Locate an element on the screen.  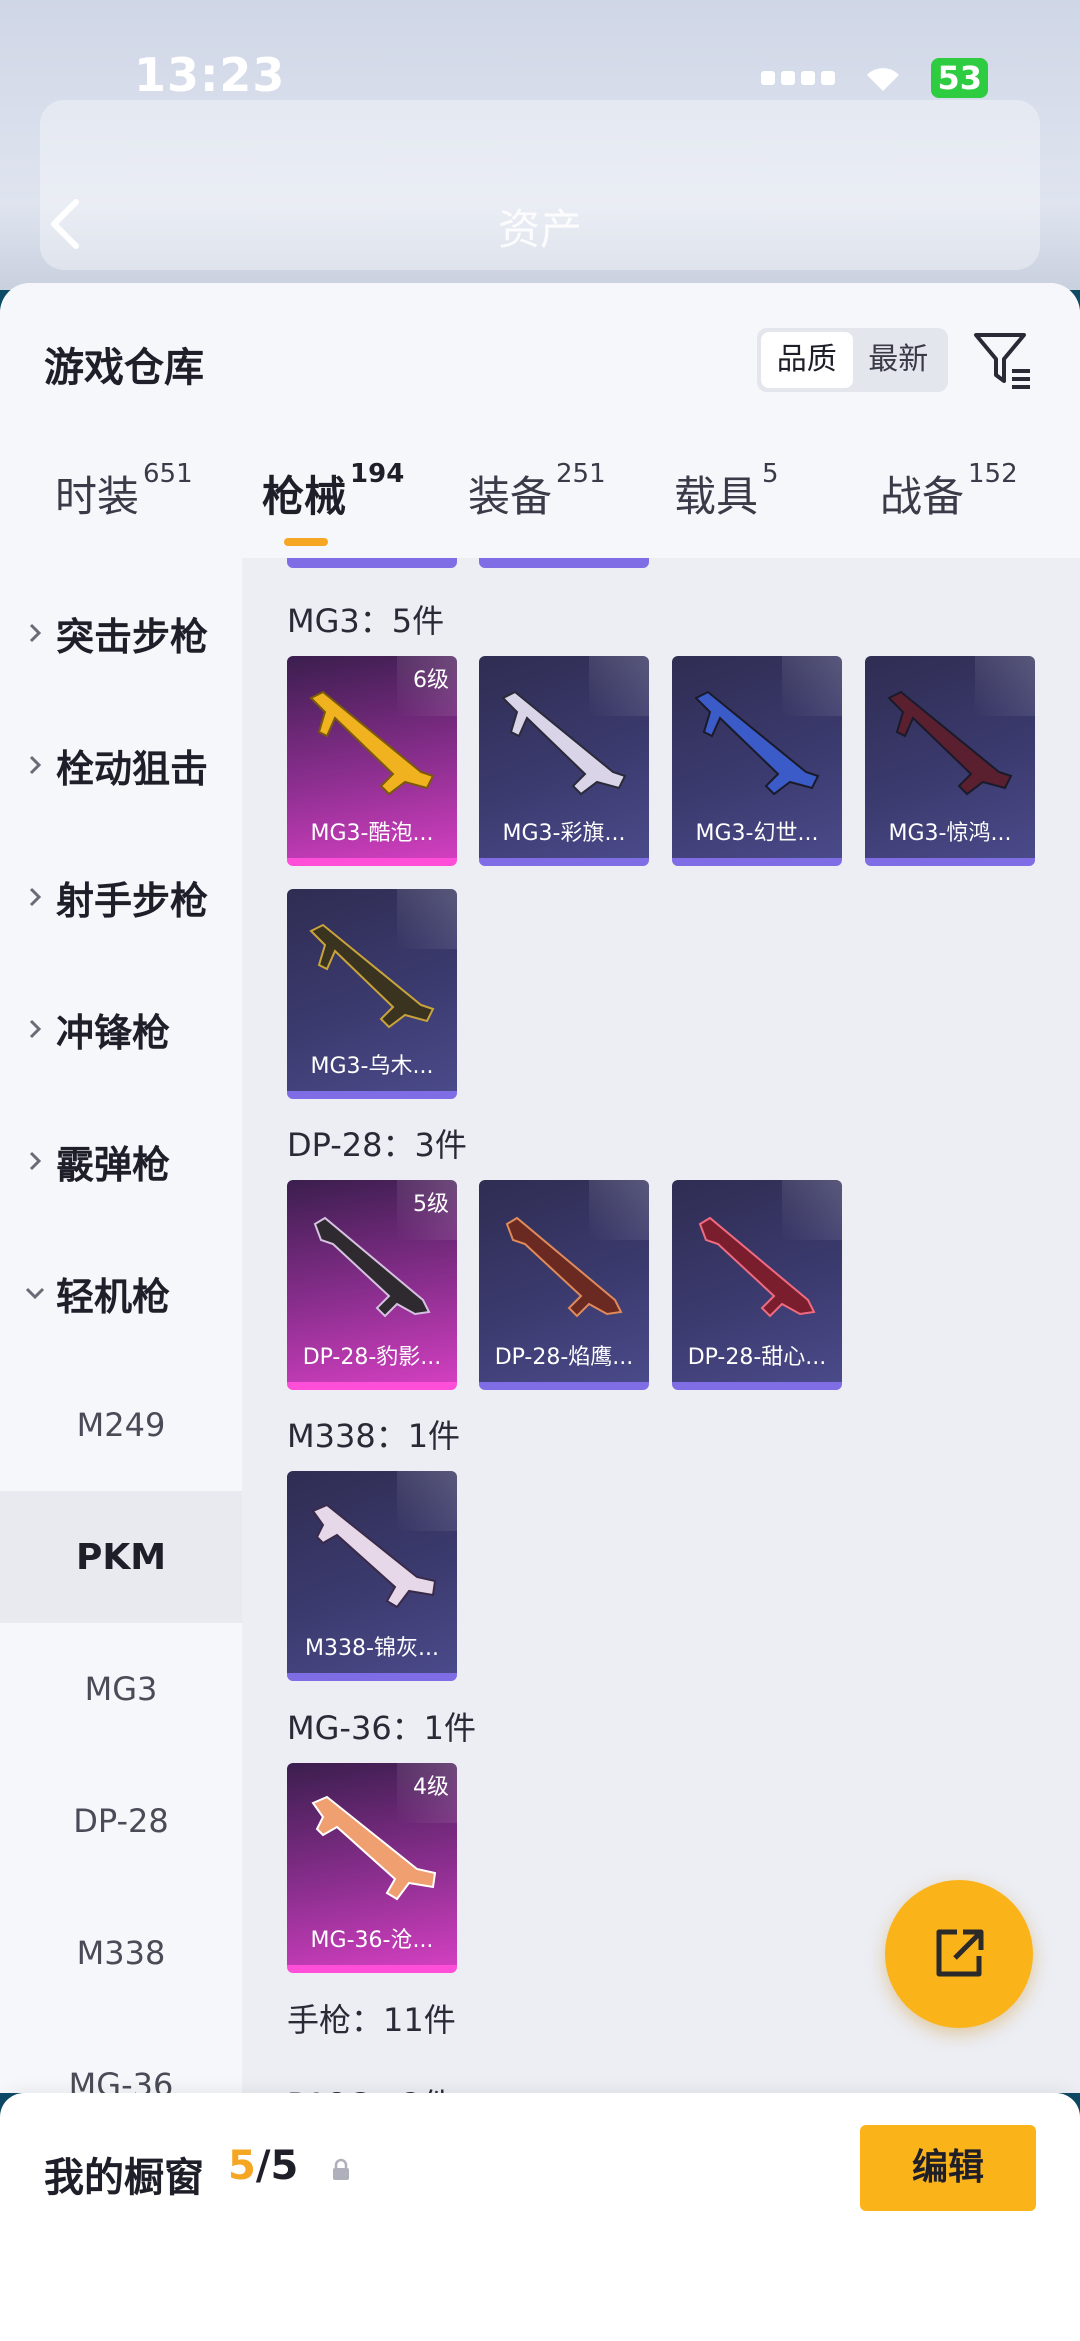
sidebar-item-label: 轻机枪 is located at coordinates (113, 1296).